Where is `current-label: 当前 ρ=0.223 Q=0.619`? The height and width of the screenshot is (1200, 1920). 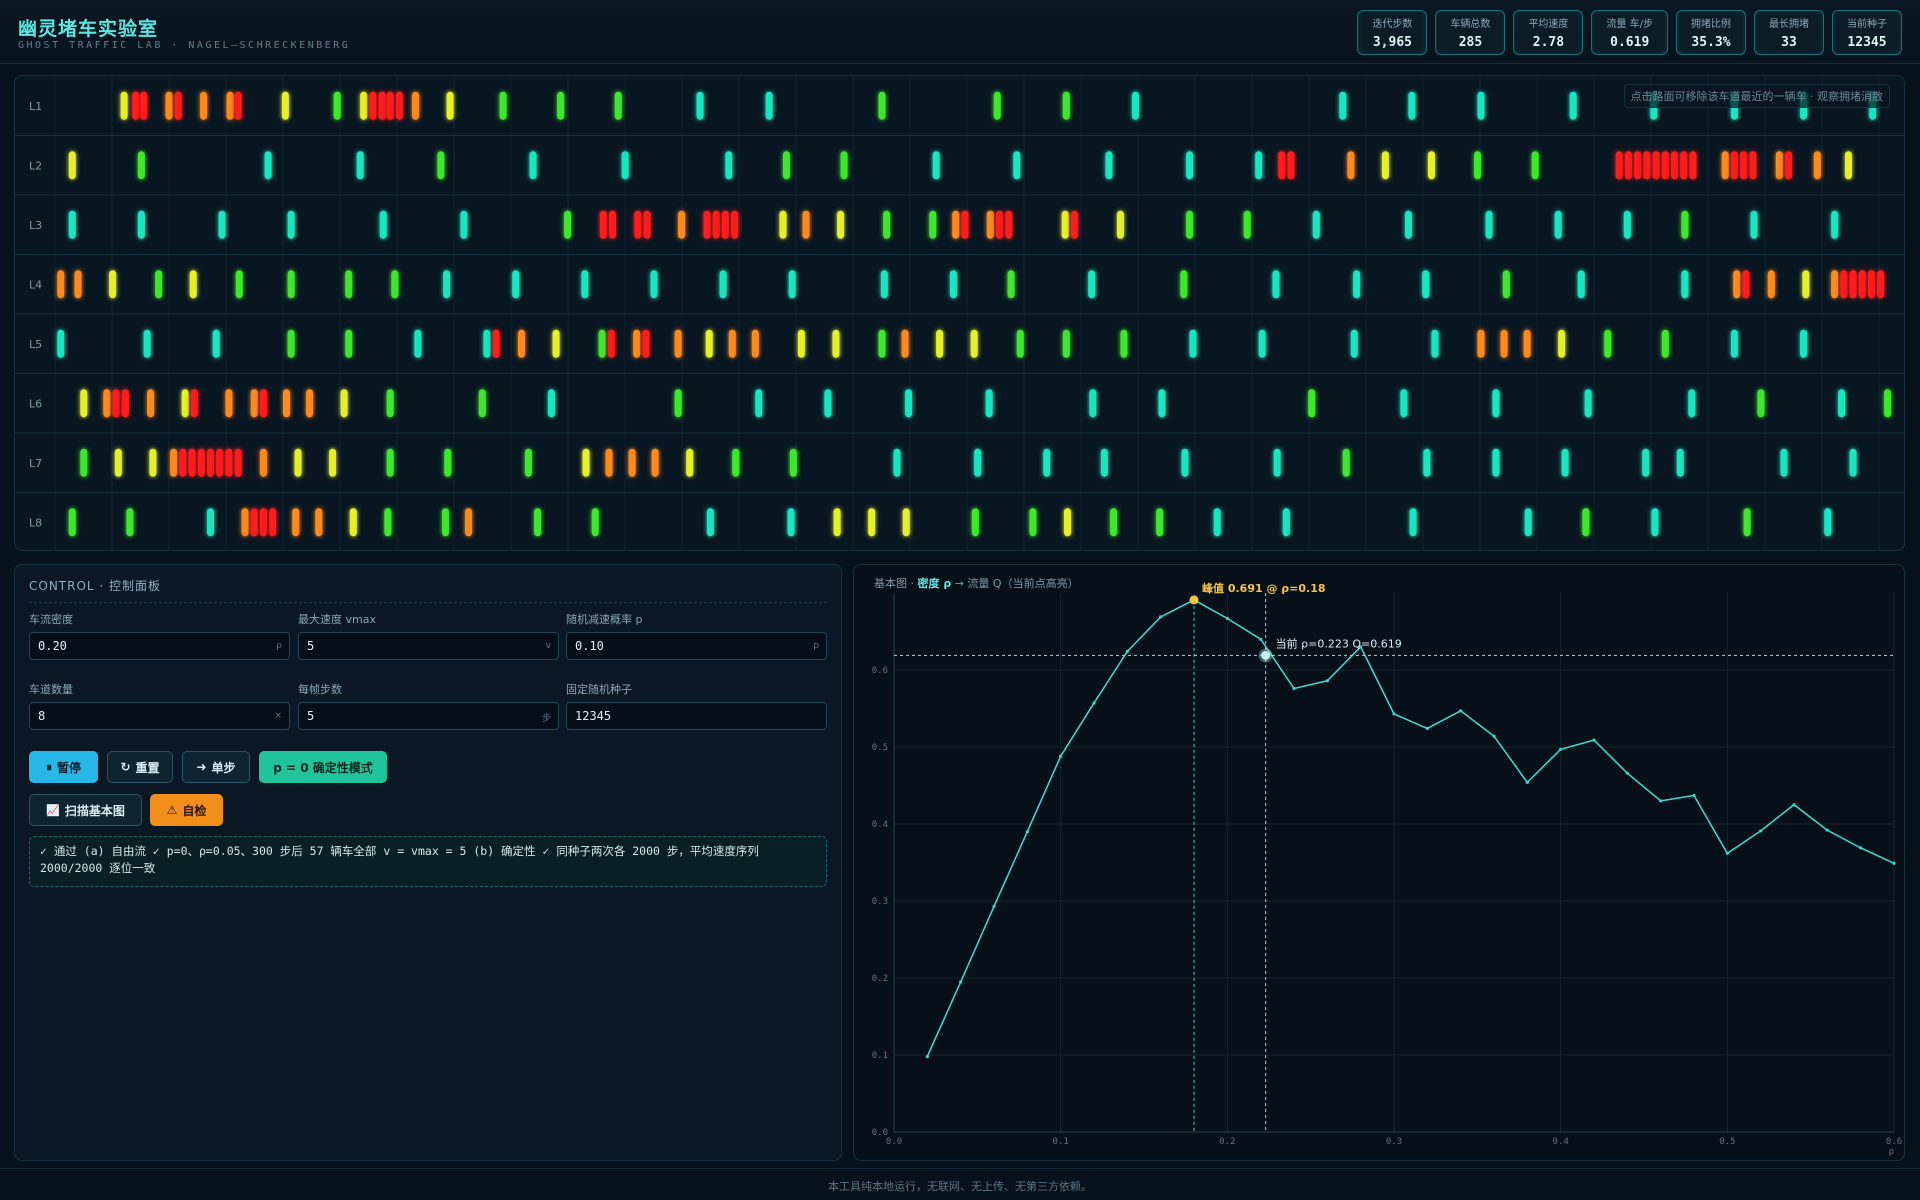 current-label: 当前 ρ=0.223 Q=0.619 is located at coordinates (1339, 643).